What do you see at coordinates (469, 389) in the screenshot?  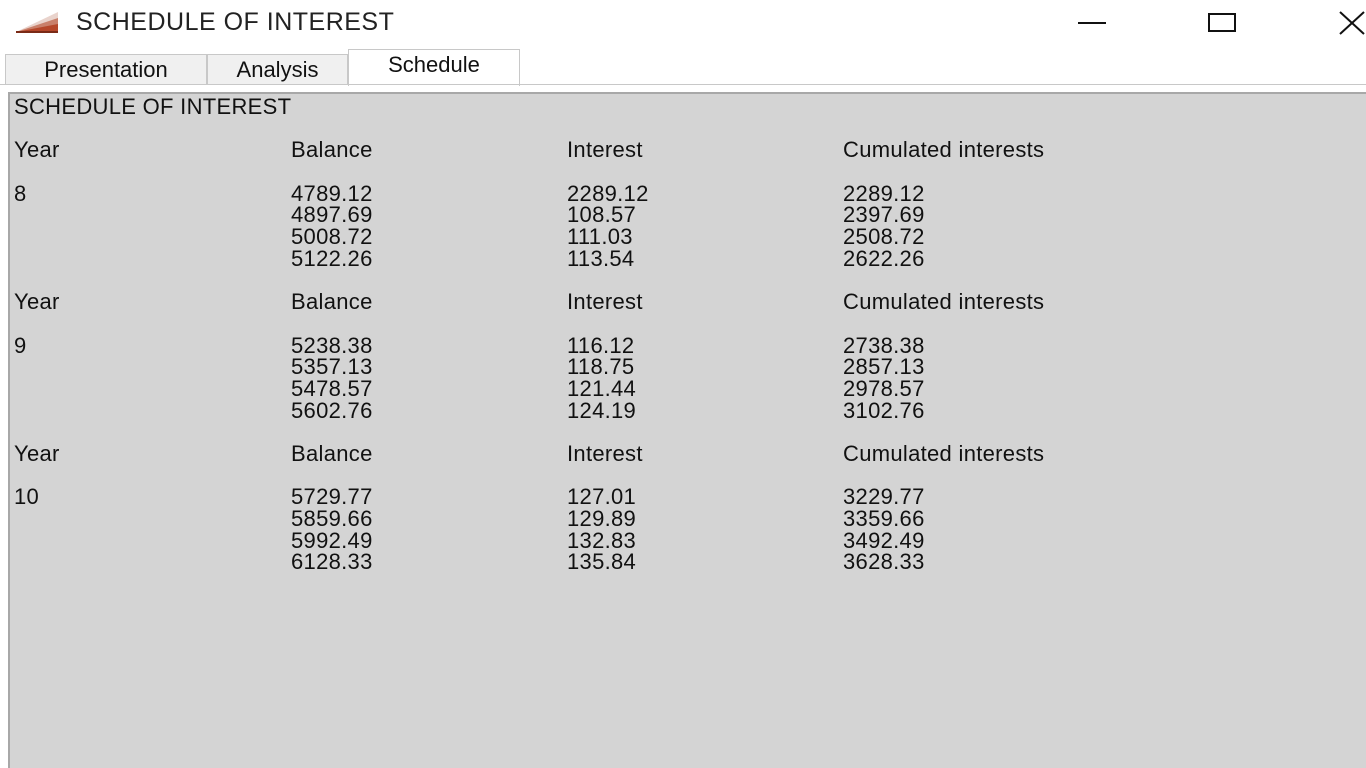 I see `schedule-row: 5478.57 121.44 2978.57` at bounding box center [469, 389].